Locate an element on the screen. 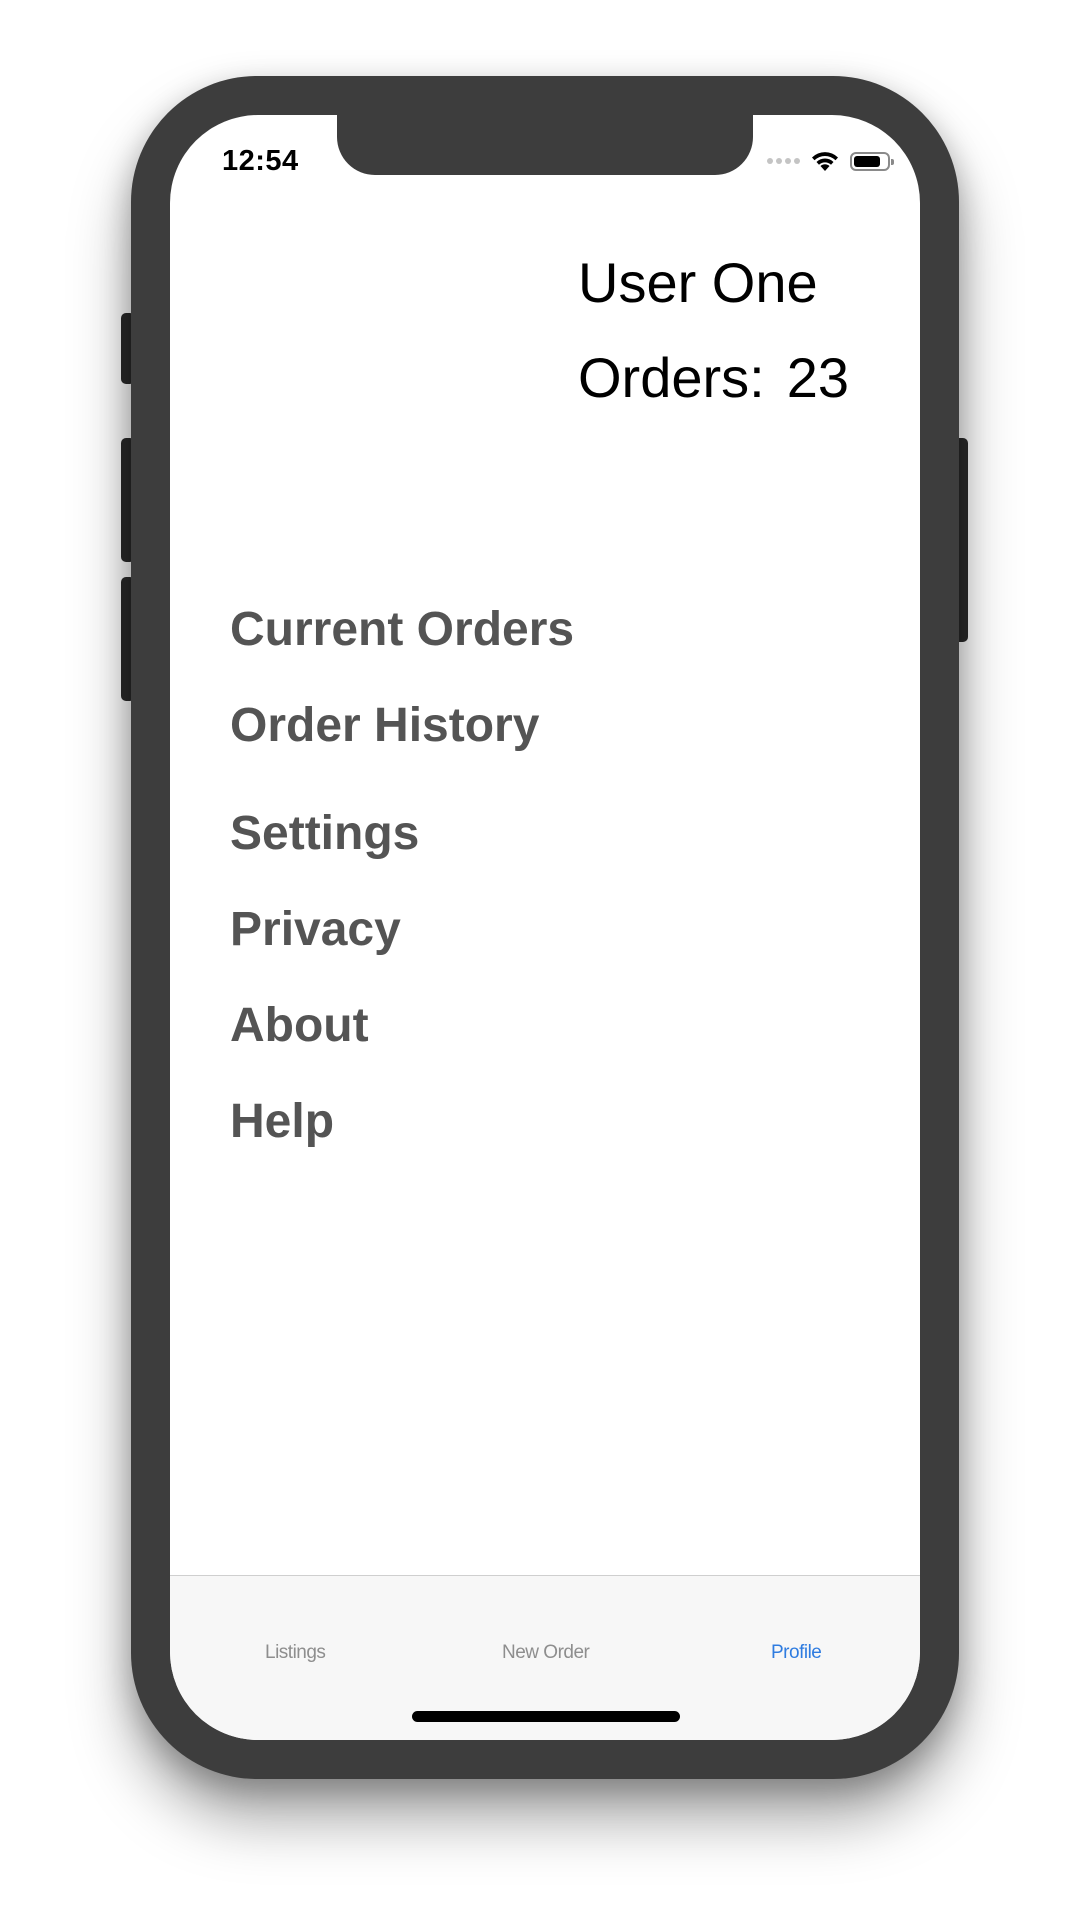 The height and width of the screenshot is (1928, 1090). orders-summary: Orders: 23 is located at coordinates (713, 377).